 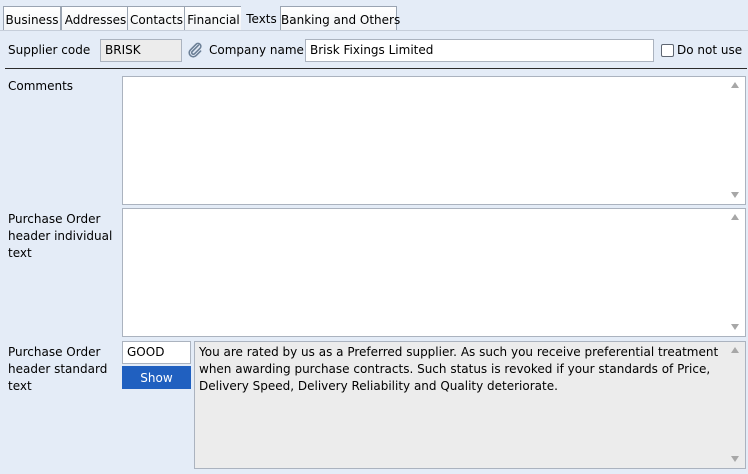 I want to click on po-standard-label: Purchase Order header standard text, so click(x=58, y=369).